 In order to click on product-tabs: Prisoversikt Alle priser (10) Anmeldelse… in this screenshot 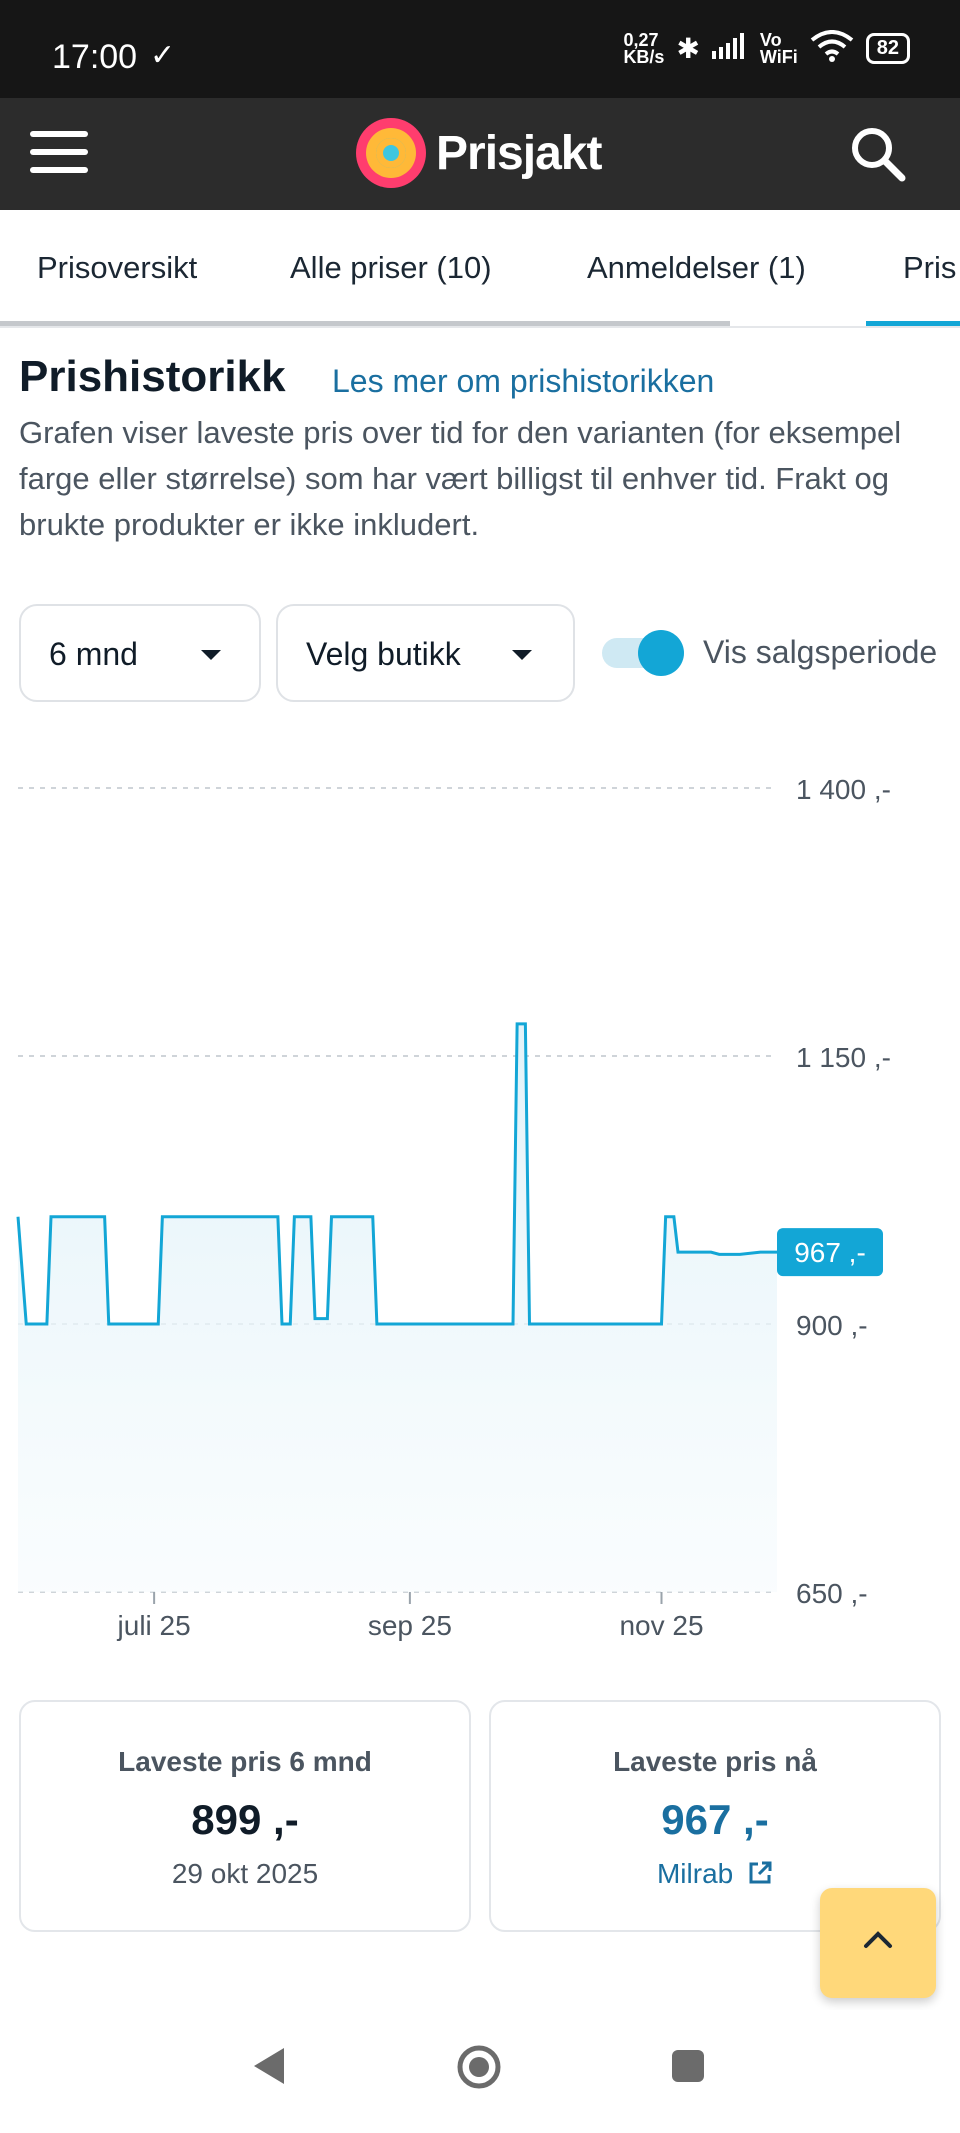, I will do `click(480, 269)`.